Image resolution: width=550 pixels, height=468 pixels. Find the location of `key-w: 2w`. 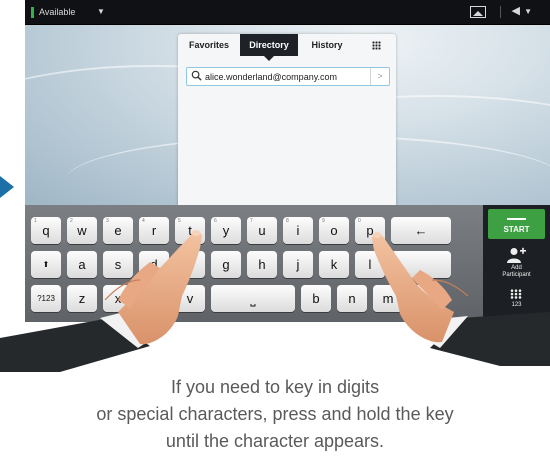

key-w: 2w is located at coordinates (82, 230).